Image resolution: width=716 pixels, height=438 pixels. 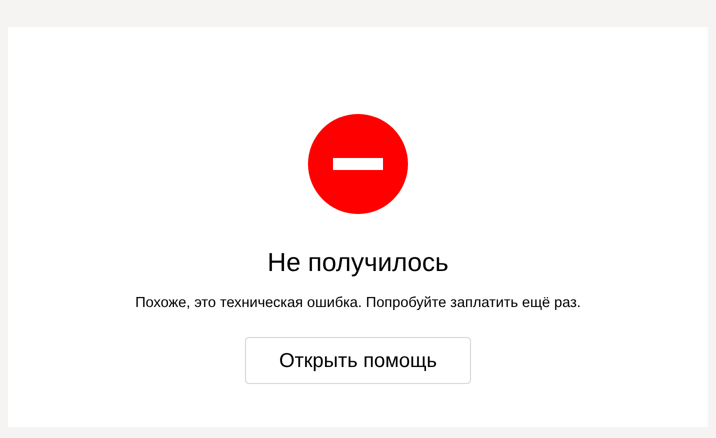 What do you see at coordinates (358, 164) in the screenshot?
I see `stop-icon` at bounding box center [358, 164].